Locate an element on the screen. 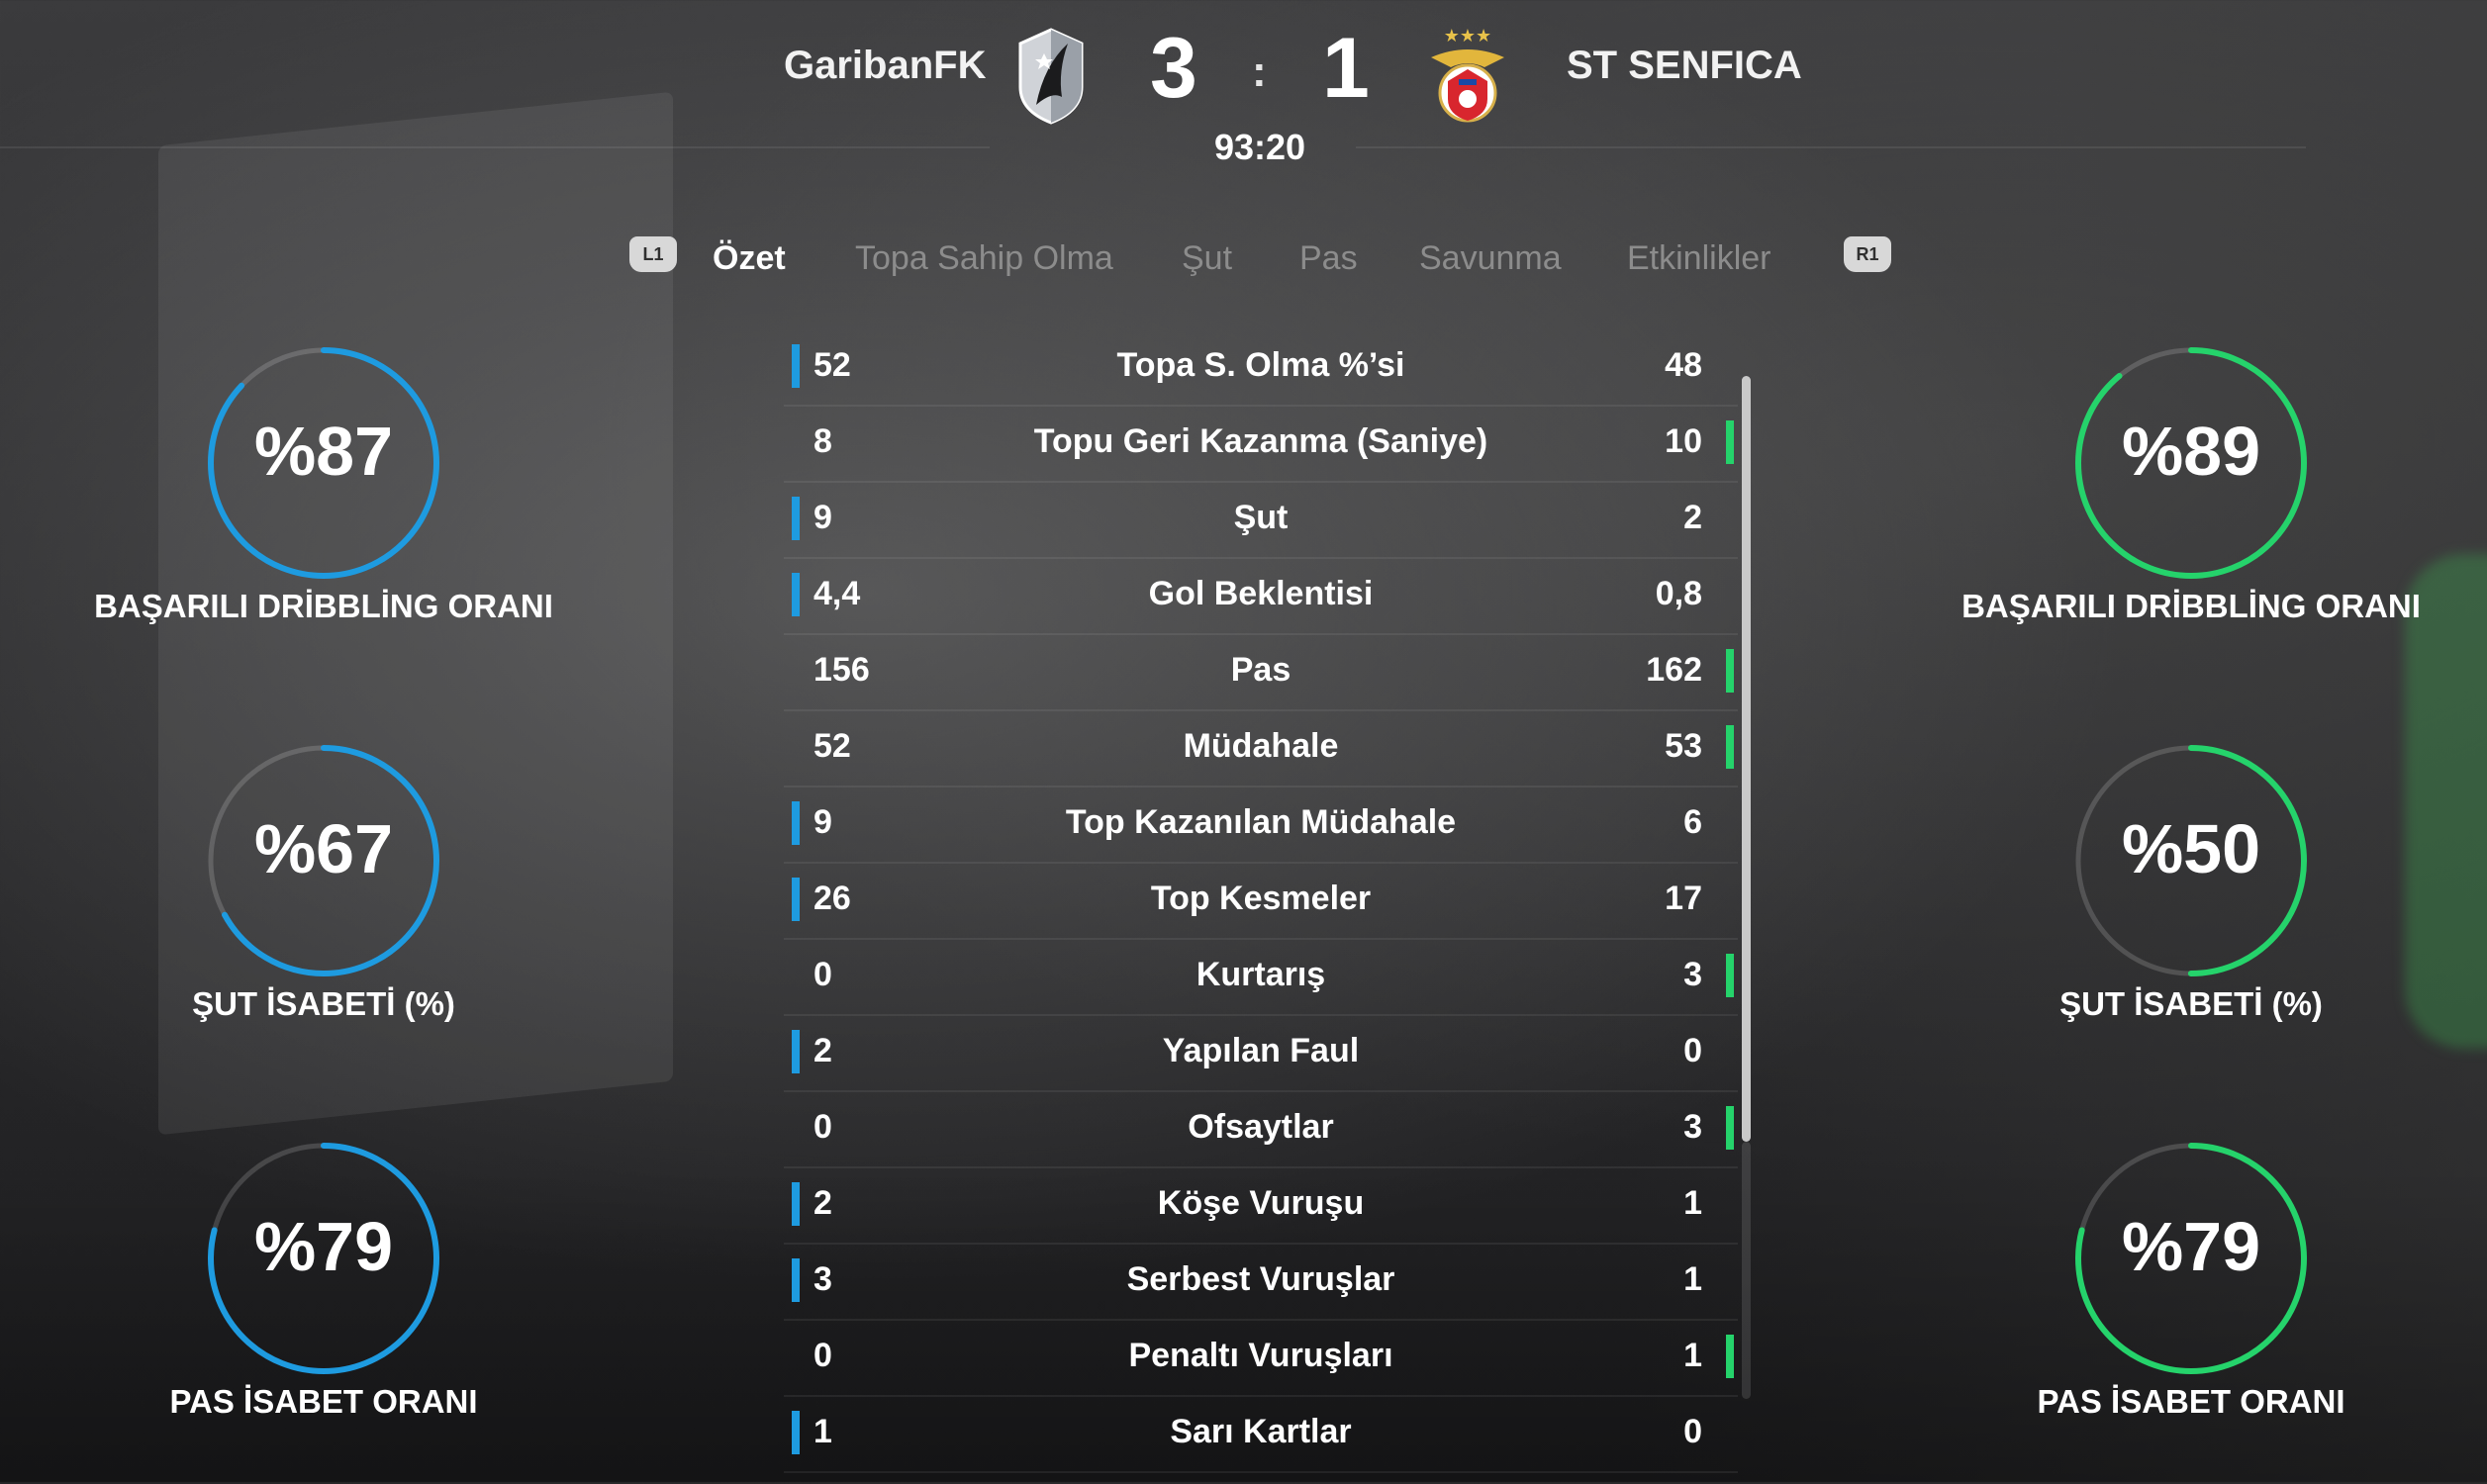 This screenshot has width=2487, height=1484. home-shot-accuracy-label: ŞUT İSABETİ (%) is located at coordinates (323, 1003).